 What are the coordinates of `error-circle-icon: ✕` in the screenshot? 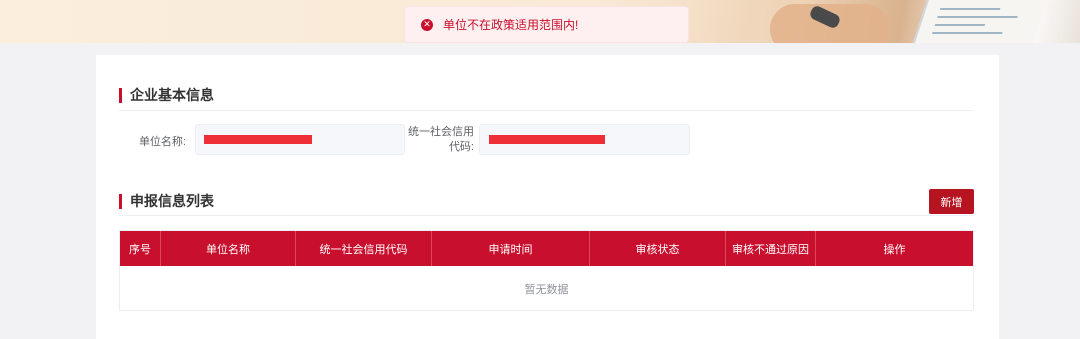 It's located at (427, 24).